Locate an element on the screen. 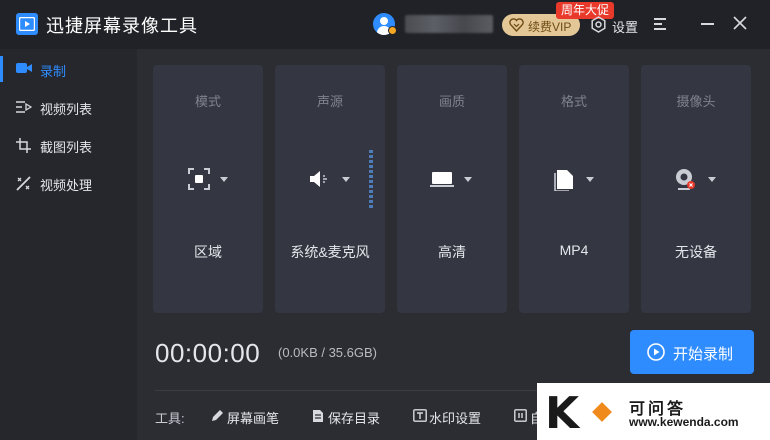  username-blurred is located at coordinates (449, 24).